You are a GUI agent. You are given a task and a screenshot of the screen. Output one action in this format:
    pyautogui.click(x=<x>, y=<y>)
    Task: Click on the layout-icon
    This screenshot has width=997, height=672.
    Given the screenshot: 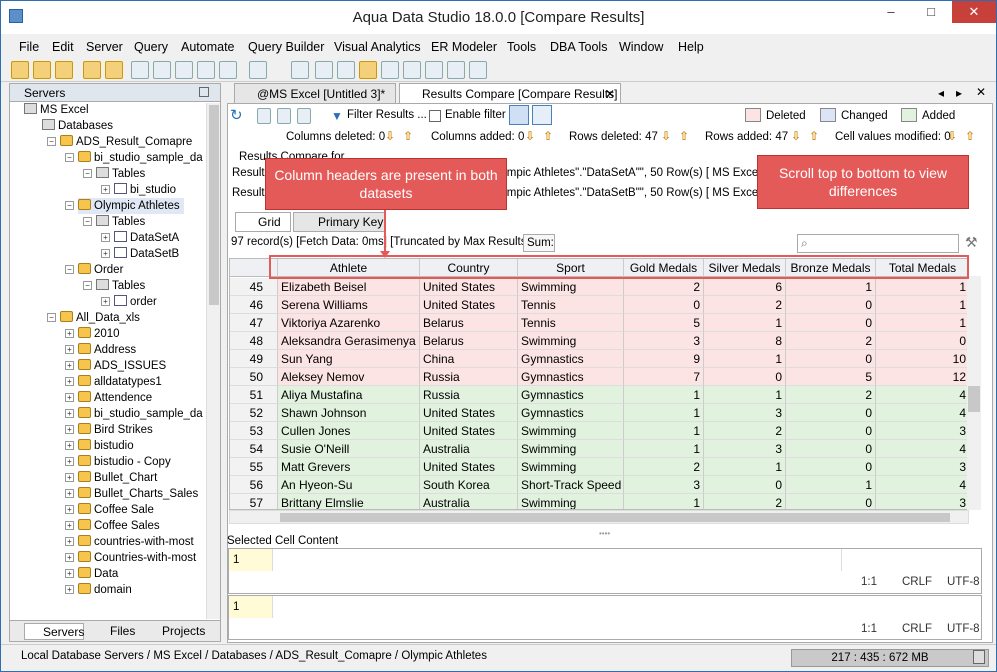 What is the action you would take?
    pyautogui.click(x=300, y=70)
    